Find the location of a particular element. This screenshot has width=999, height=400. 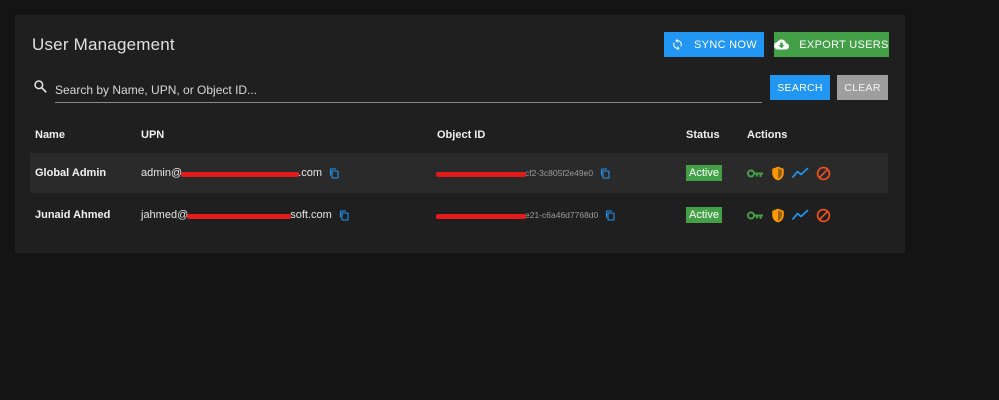

export-users-label: EXPORT USERS is located at coordinates (844, 44).